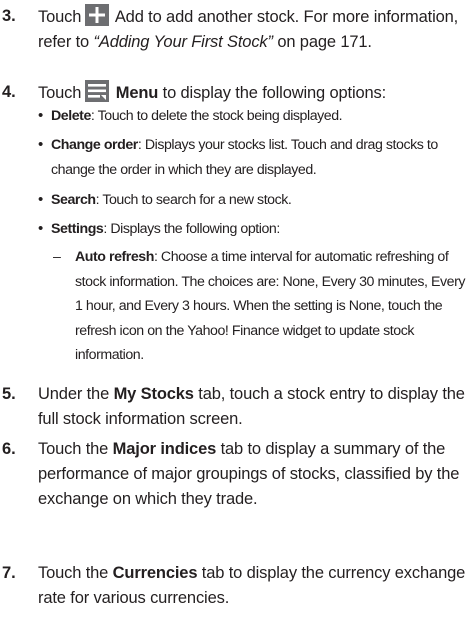 This screenshot has height=636, width=472. I want to click on step-number: 4., so click(9, 92).